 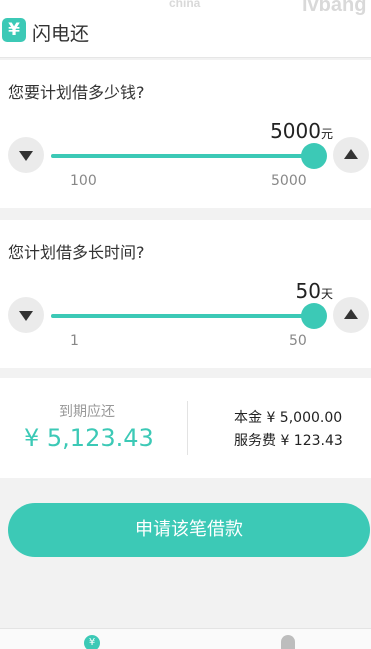 I want to click on amount-slider, so click(x=189, y=156).